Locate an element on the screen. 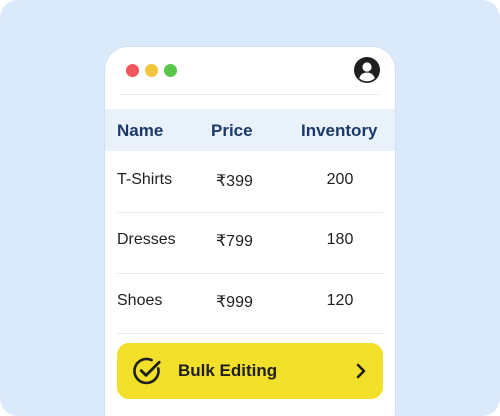 Image resolution: width=500 pixels, height=416 pixels. chevron-right-icon is located at coordinates (361, 371).